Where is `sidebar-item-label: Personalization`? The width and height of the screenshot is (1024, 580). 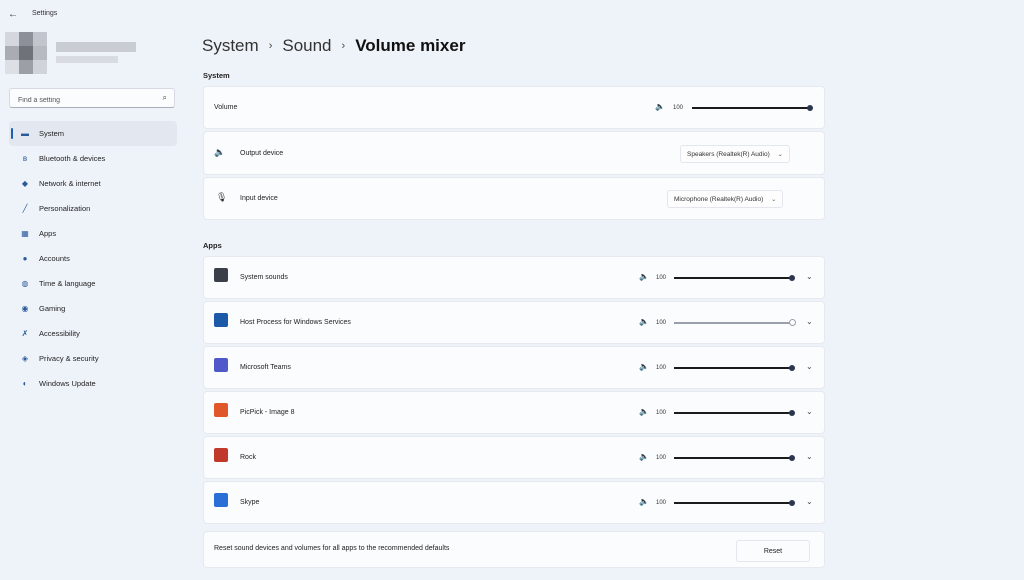
sidebar-item-label: Personalization is located at coordinates (65, 208).